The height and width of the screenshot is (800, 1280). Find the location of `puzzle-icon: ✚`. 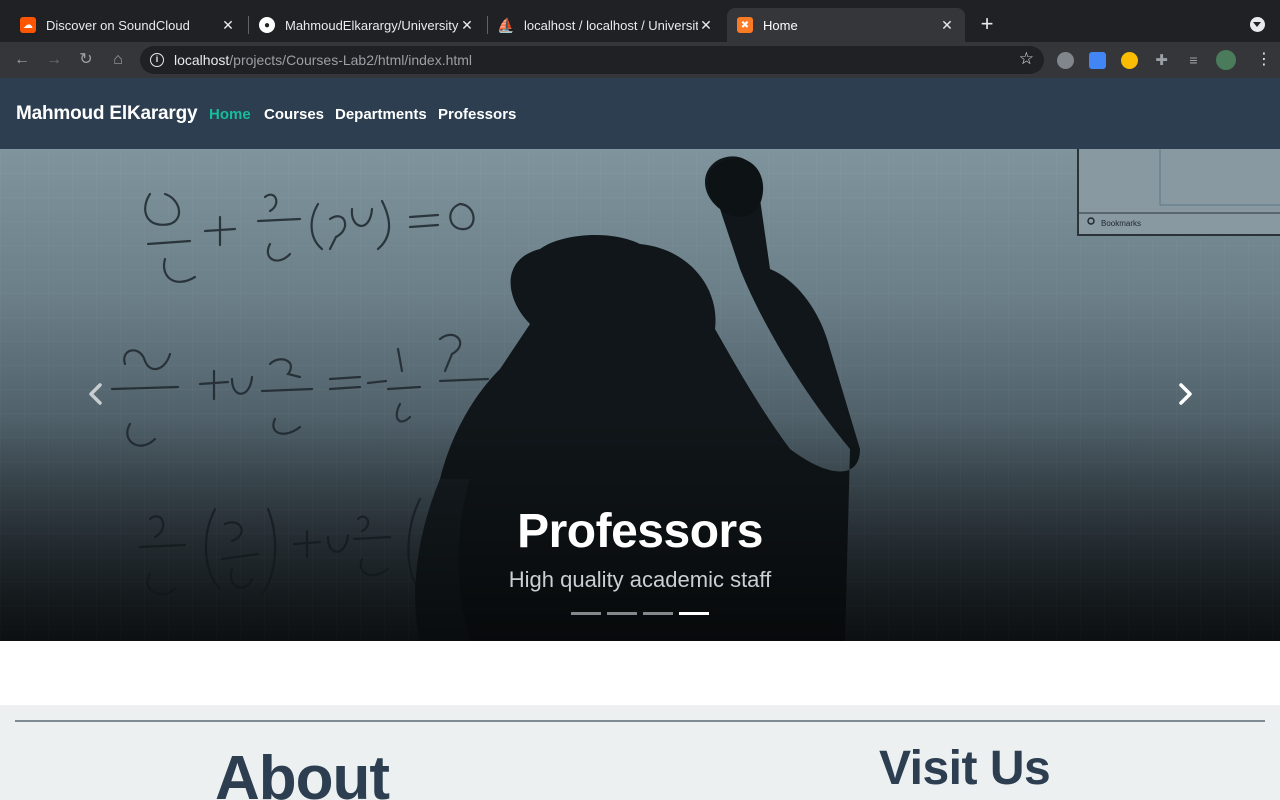

puzzle-icon: ✚ is located at coordinates (1161, 60).